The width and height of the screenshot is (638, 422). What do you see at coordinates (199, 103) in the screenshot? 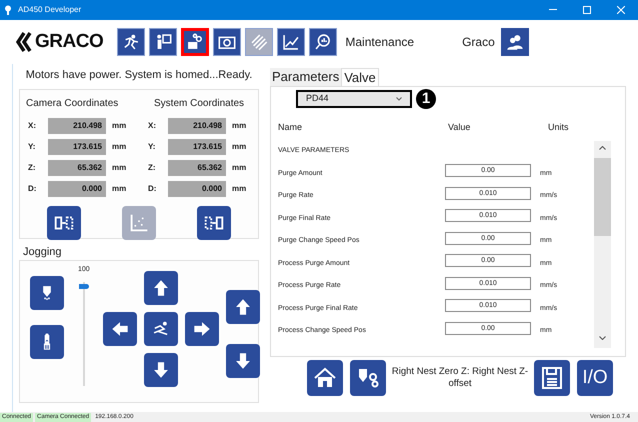
I see `coordinates-heading: System Coordinates` at bounding box center [199, 103].